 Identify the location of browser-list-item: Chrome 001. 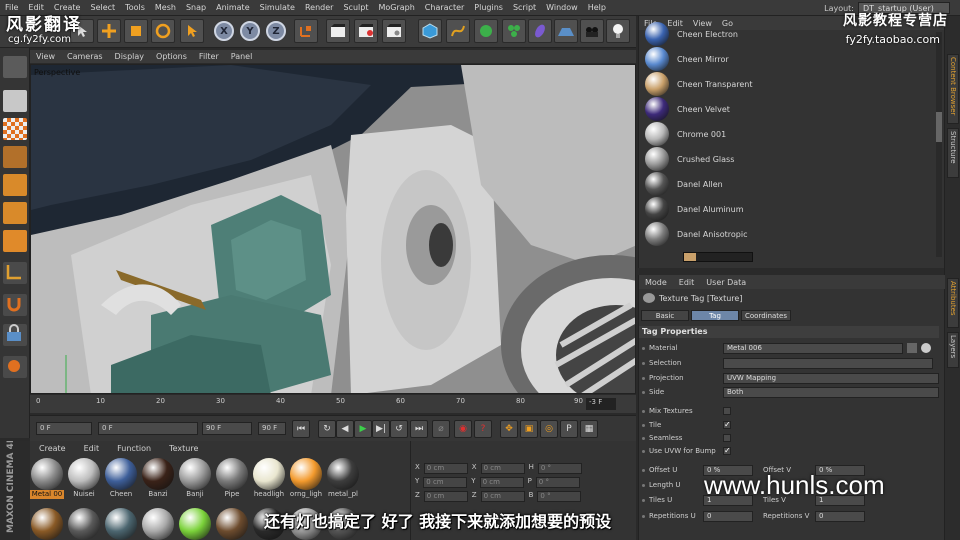
(685, 134).